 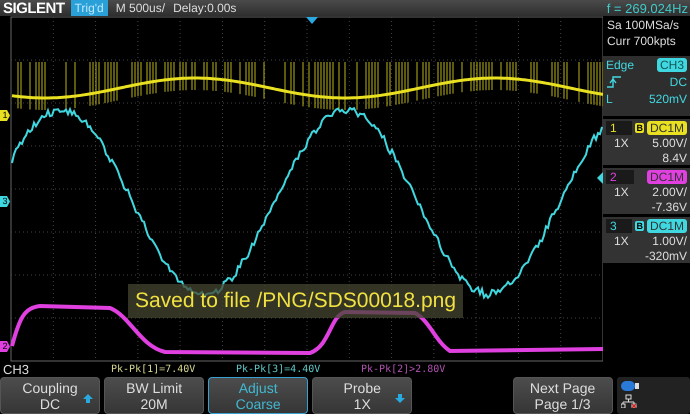 I want to click on offset-label: 8.4V, so click(x=674, y=158).